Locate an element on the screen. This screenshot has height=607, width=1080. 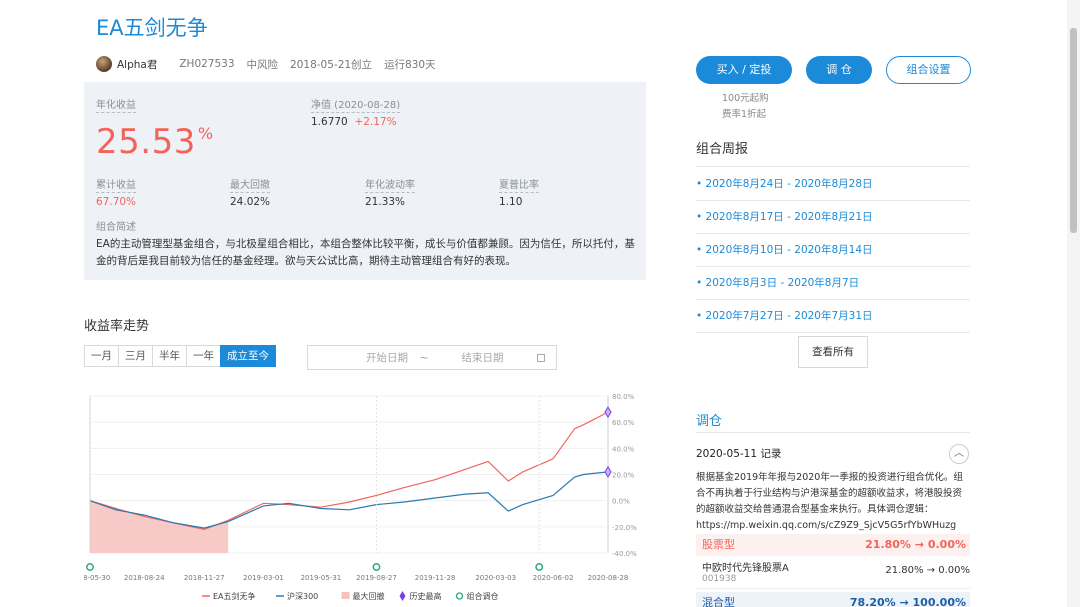
asset-change: 21.80% → 0.00% is located at coordinates (915, 544).